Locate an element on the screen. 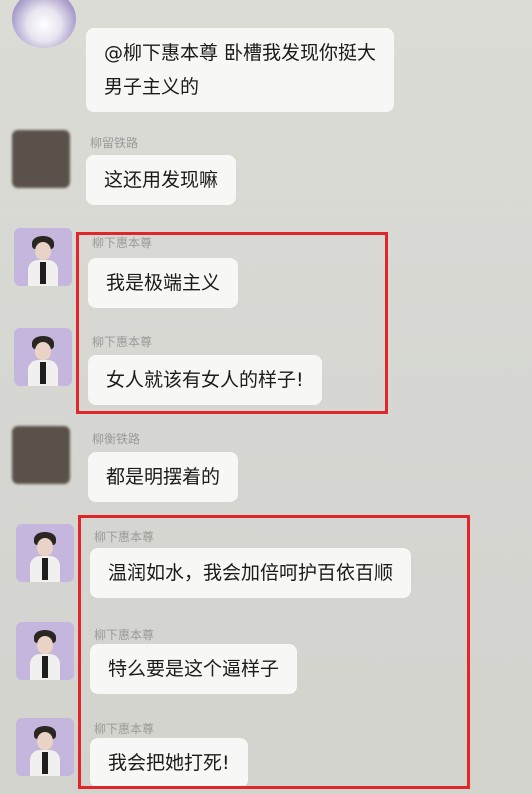 This screenshot has width=532, height=794. highlight-box is located at coordinates (232, 323).